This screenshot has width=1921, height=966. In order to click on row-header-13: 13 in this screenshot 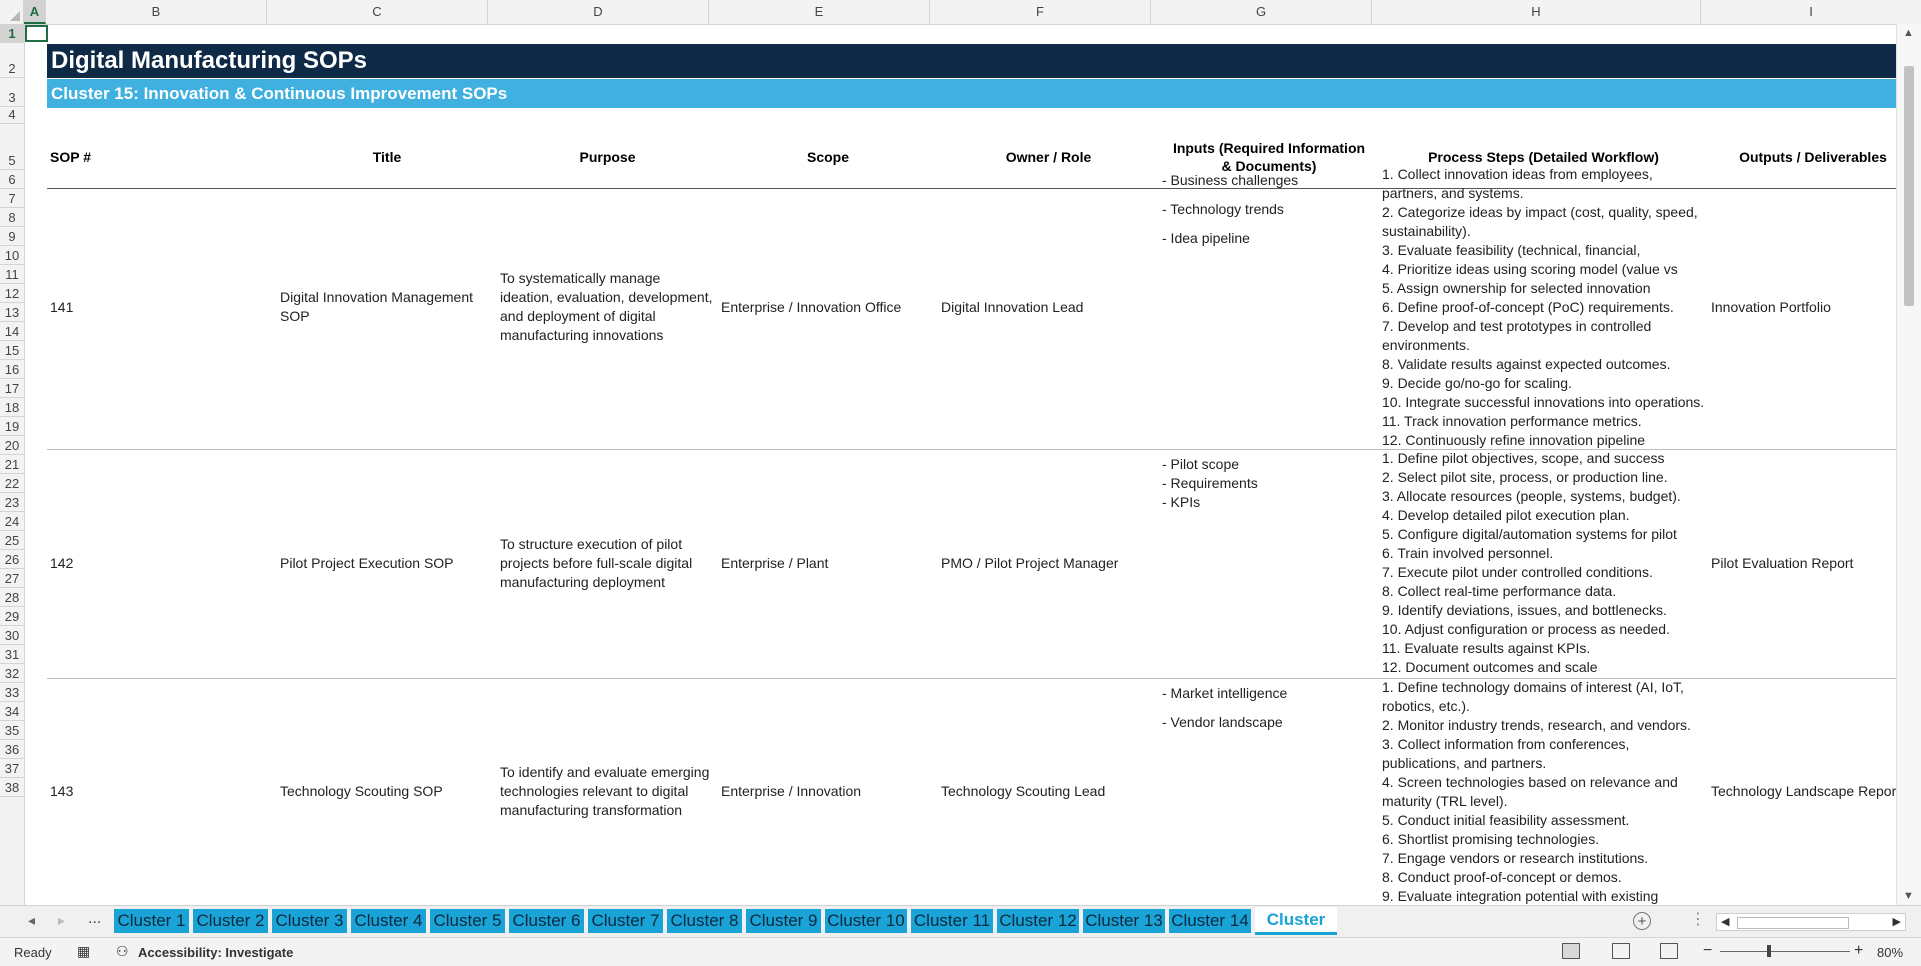, I will do `click(12, 312)`.